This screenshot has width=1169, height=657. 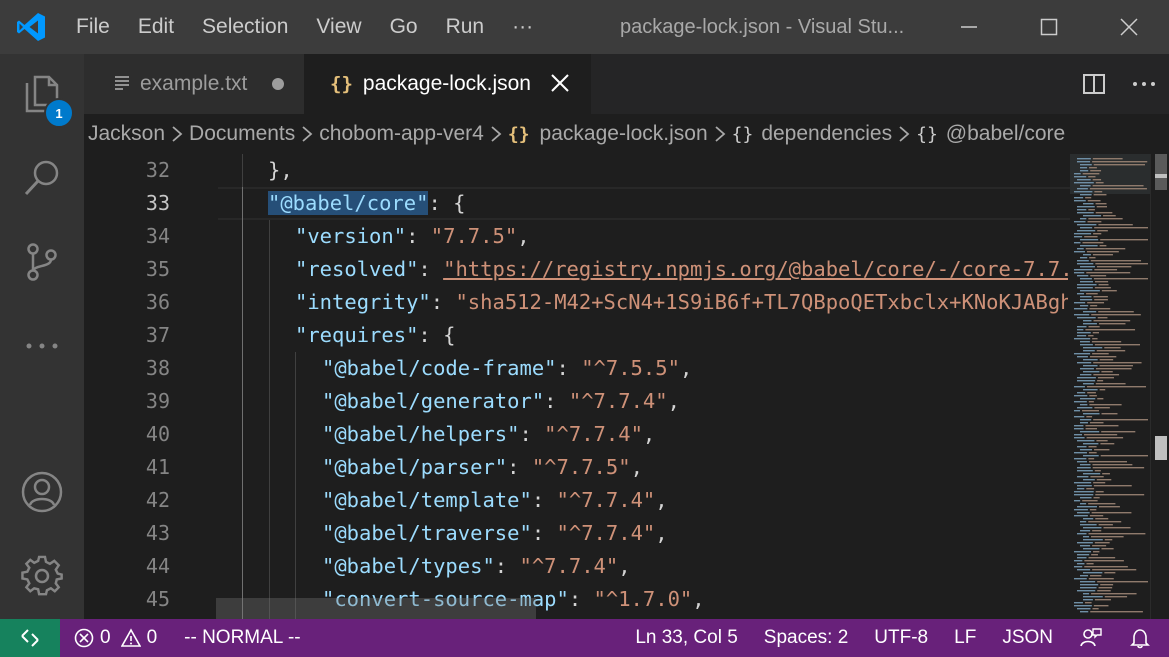 I want to click on breadcrumb-file-label: package-lock.json, so click(x=623, y=133).